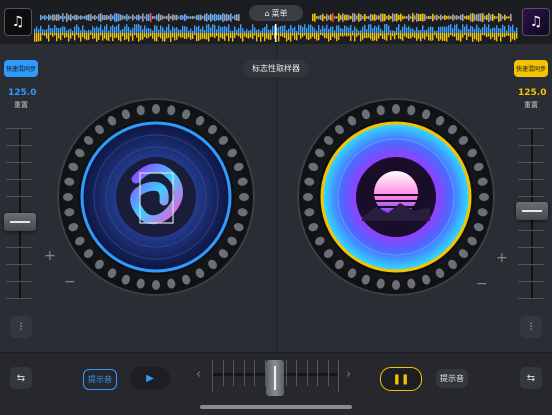  Describe the element at coordinates (21, 327) in the screenshot. I see `left-eq-button: ⫶` at that location.